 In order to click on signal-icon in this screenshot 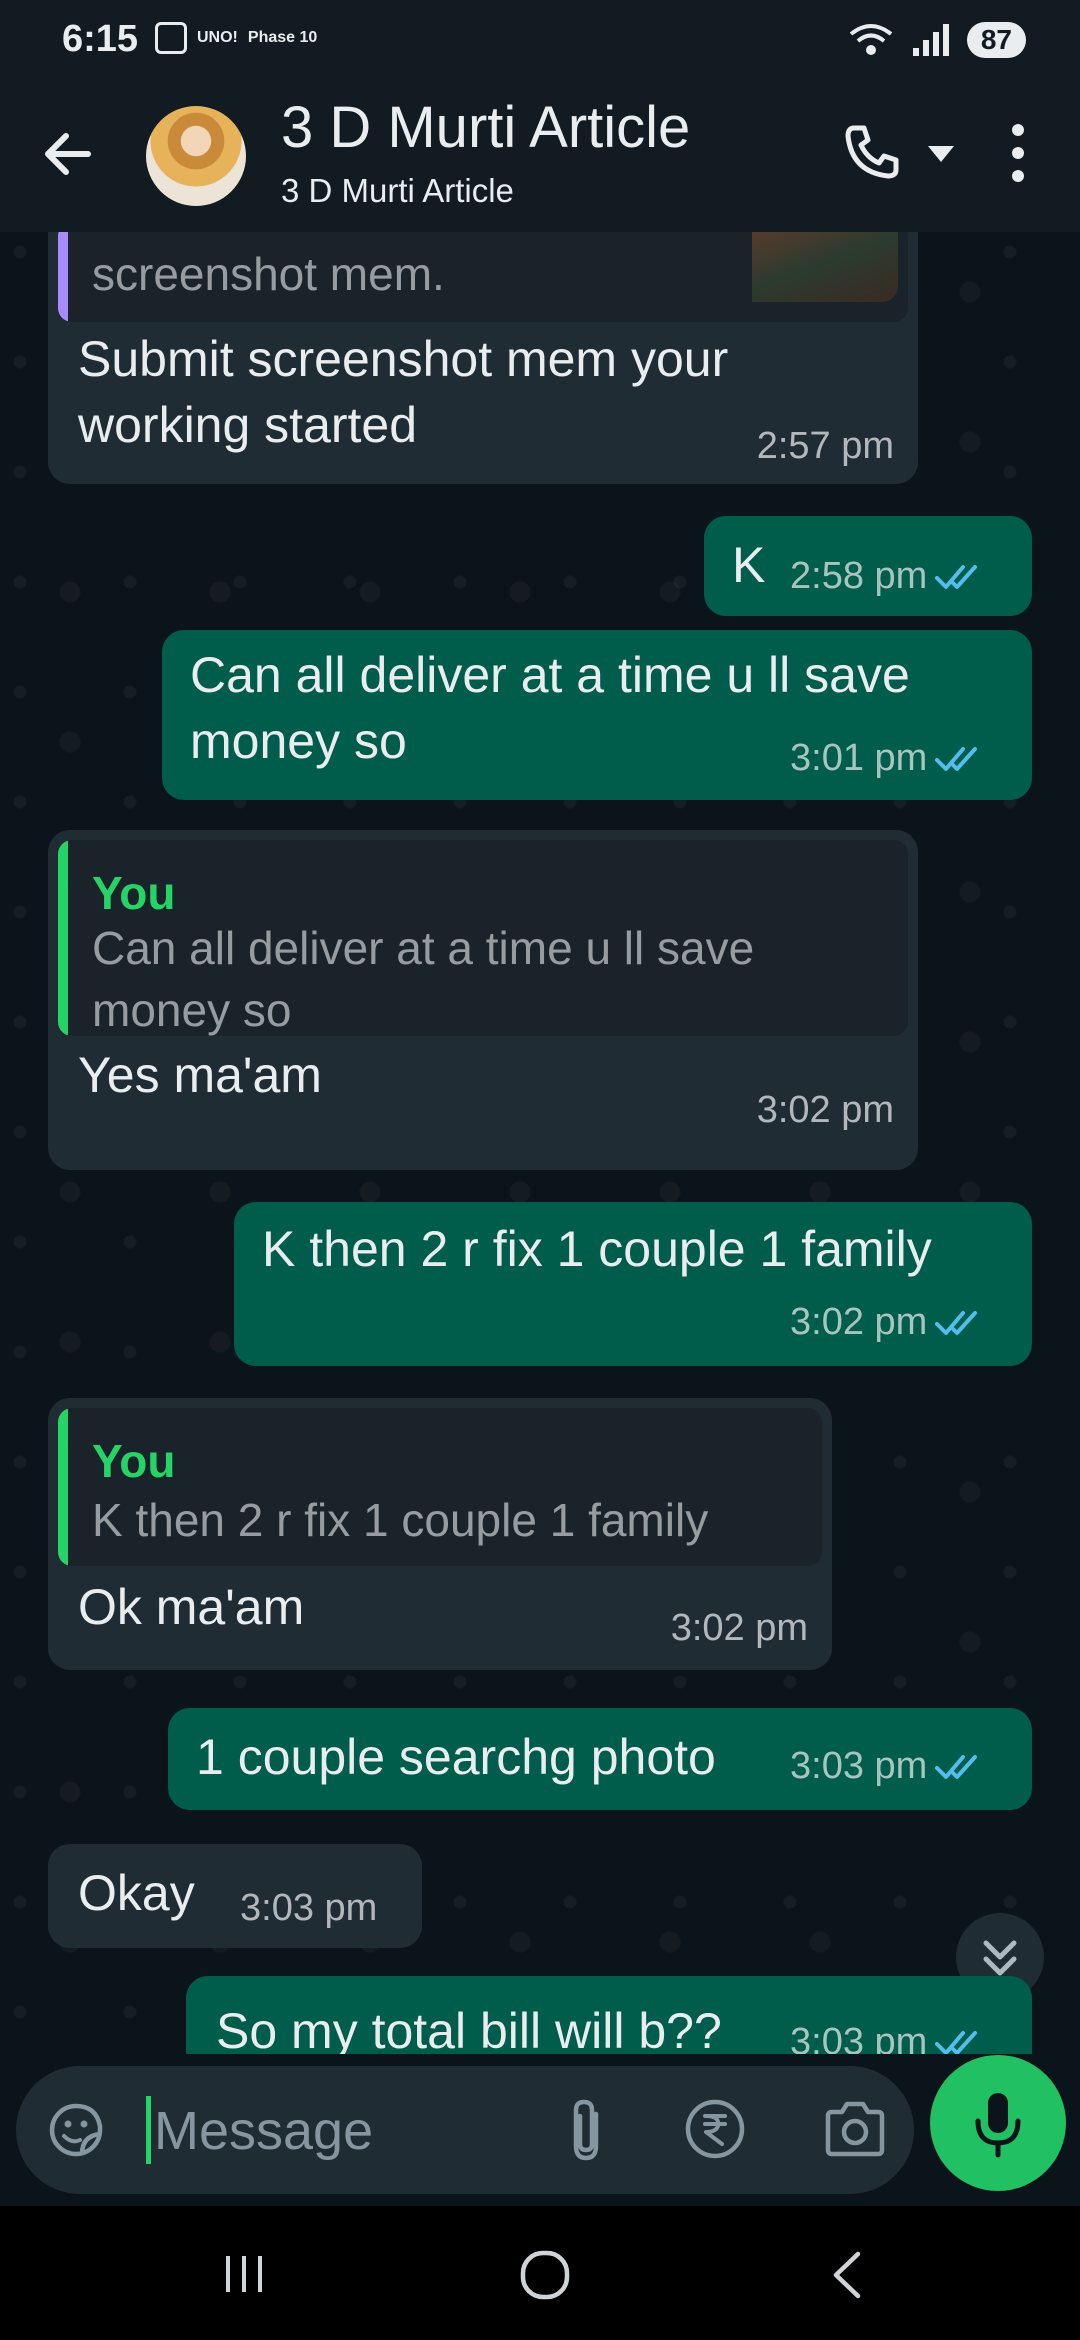, I will do `click(930, 40)`.